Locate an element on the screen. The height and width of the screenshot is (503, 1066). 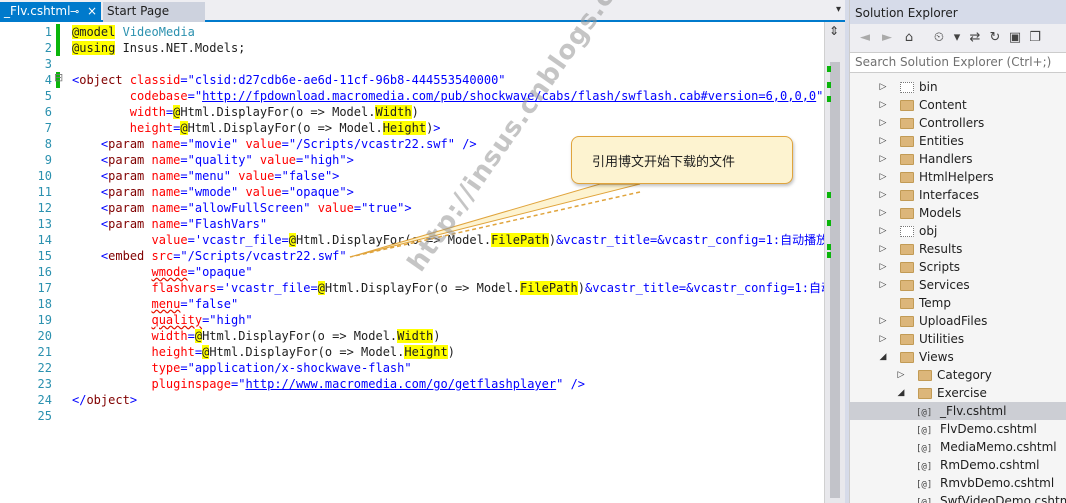
tab-start-page: Start Page is located at coordinates (154, 12).